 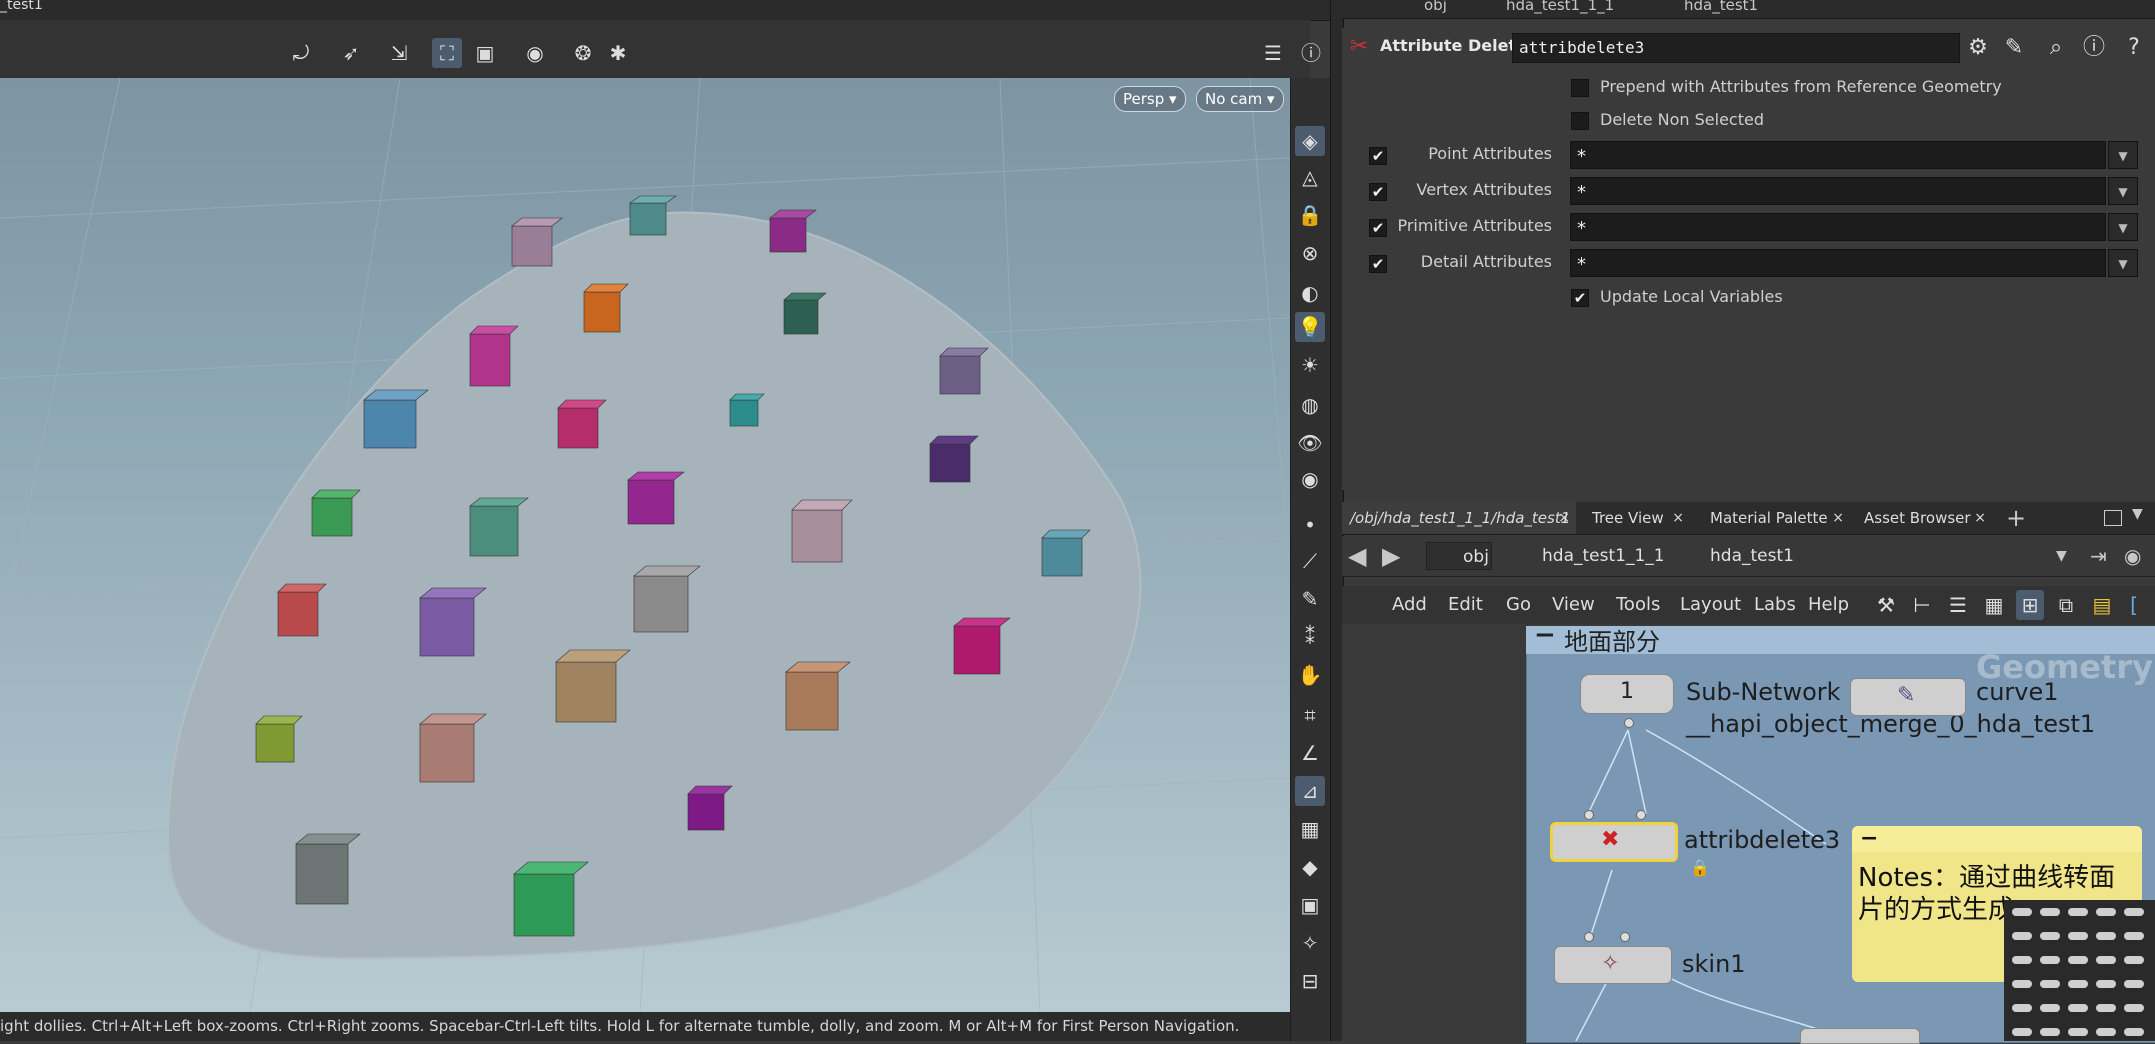 I want to click on vertex-attrib-field: *, so click(x=1838, y=191).